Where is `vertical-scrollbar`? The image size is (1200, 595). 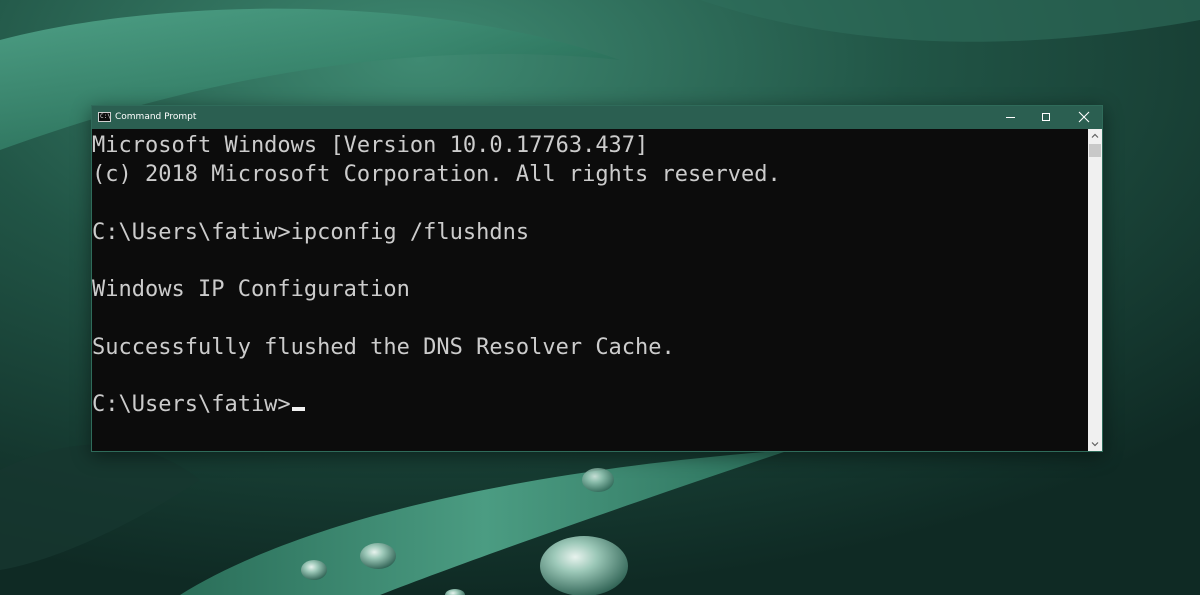 vertical-scrollbar is located at coordinates (1095, 290).